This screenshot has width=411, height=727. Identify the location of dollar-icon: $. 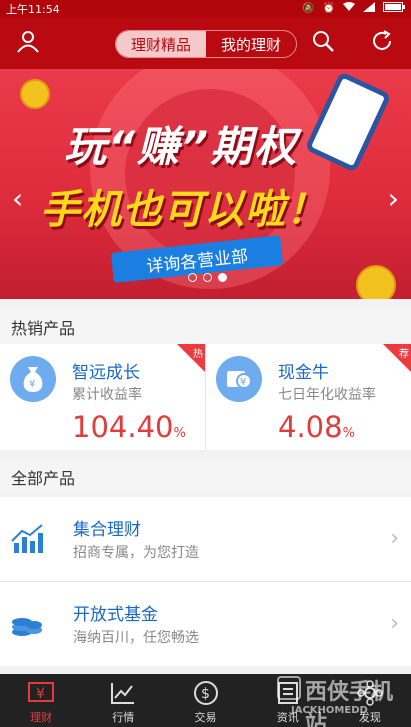
(206, 693).